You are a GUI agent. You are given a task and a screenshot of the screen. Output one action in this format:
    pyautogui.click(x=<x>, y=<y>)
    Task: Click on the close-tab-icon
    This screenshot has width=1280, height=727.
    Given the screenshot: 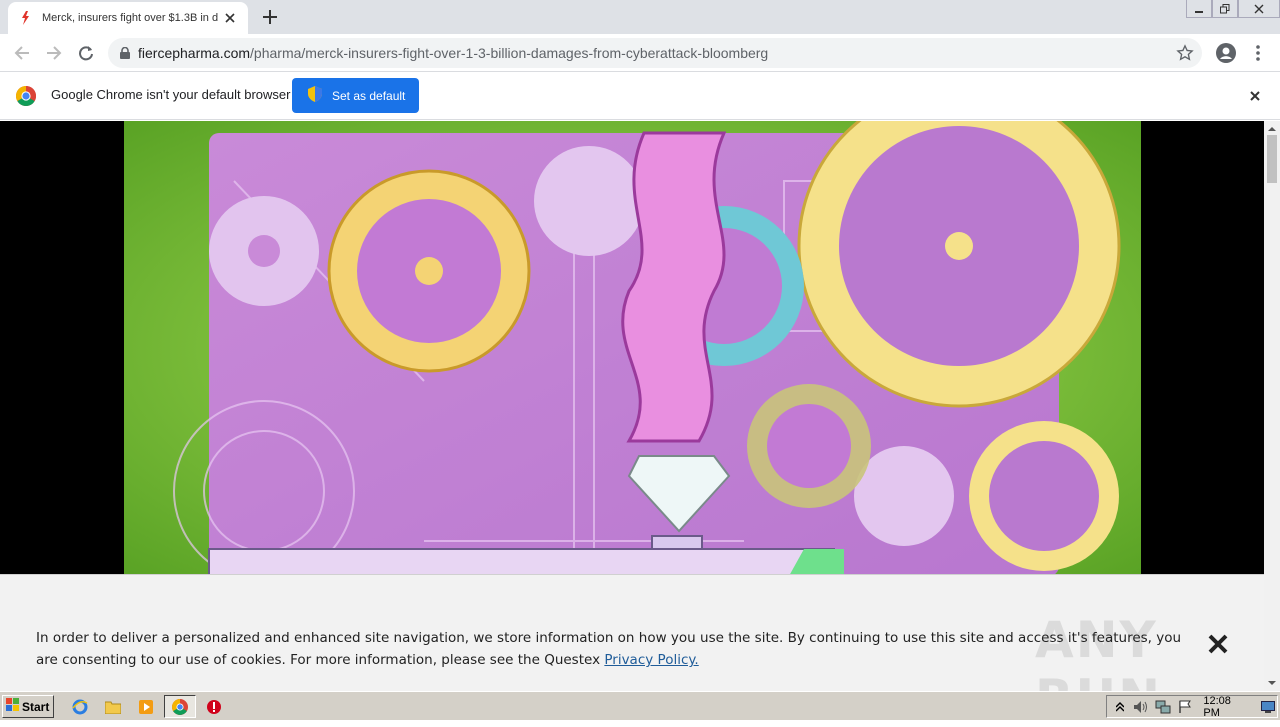 What is the action you would take?
    pyautogui.click(x=230, y=18)
    